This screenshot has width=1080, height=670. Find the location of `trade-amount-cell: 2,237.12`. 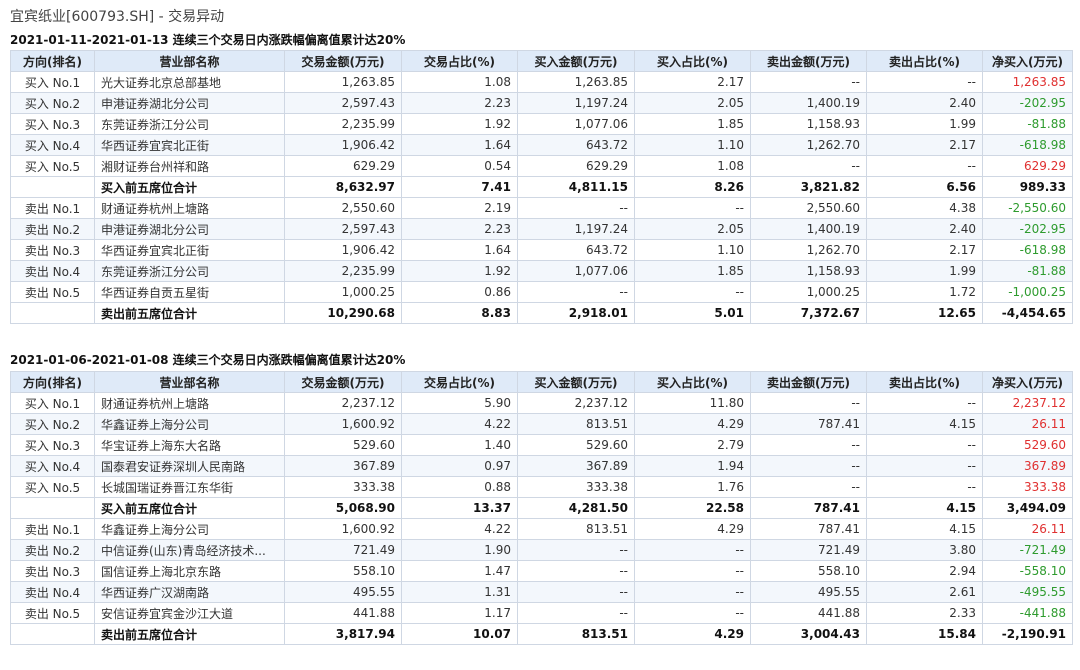

trade-amount-cell: 2,237.12 is located at coordinates (343, 403).